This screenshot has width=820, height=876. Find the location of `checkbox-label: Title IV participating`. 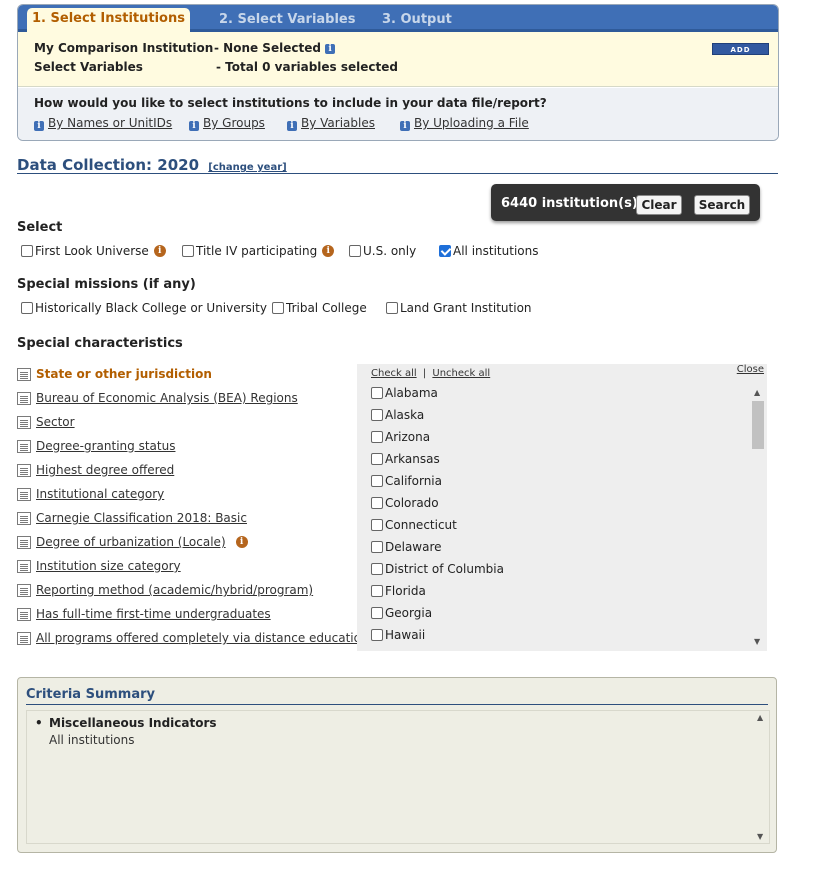

checkbox-label: Title IV participating is located at coordinates (257, 251).